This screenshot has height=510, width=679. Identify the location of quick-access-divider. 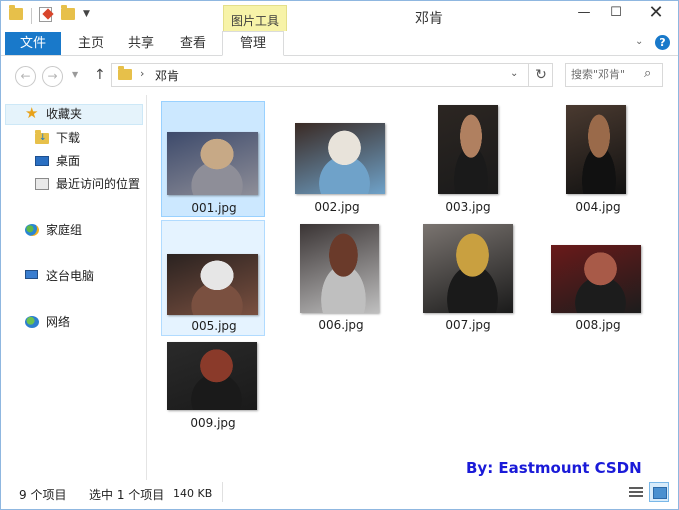
(31, 16).